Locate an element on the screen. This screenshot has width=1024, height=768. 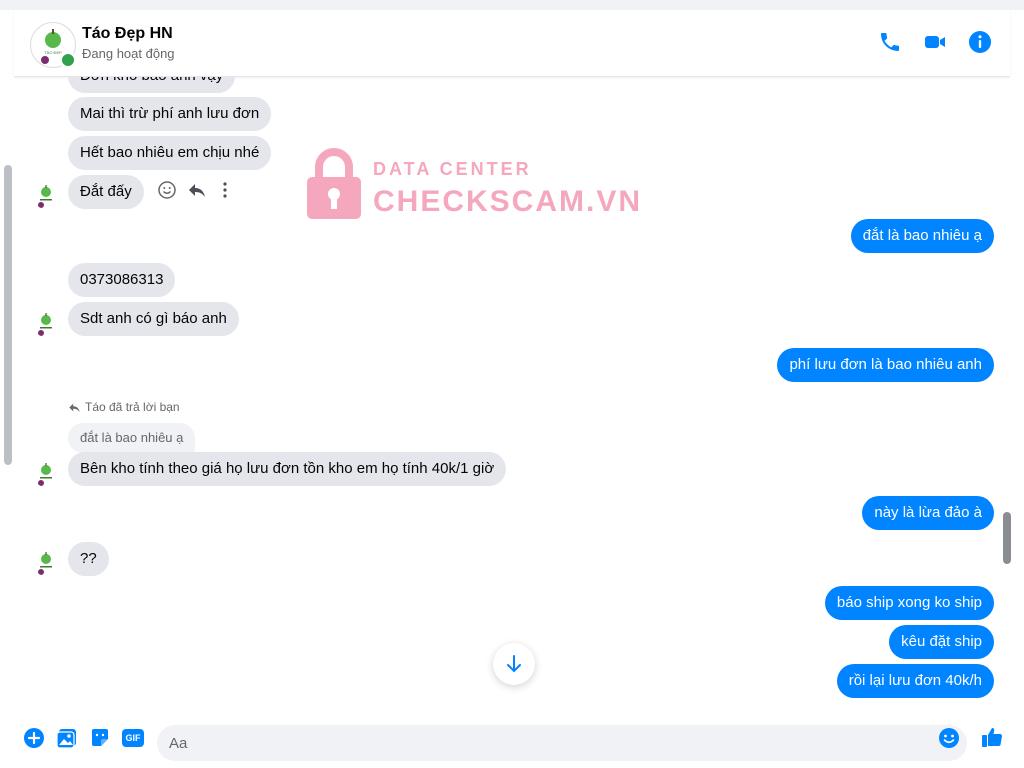
gif-label: GIF is located at coordinates (133, 738).